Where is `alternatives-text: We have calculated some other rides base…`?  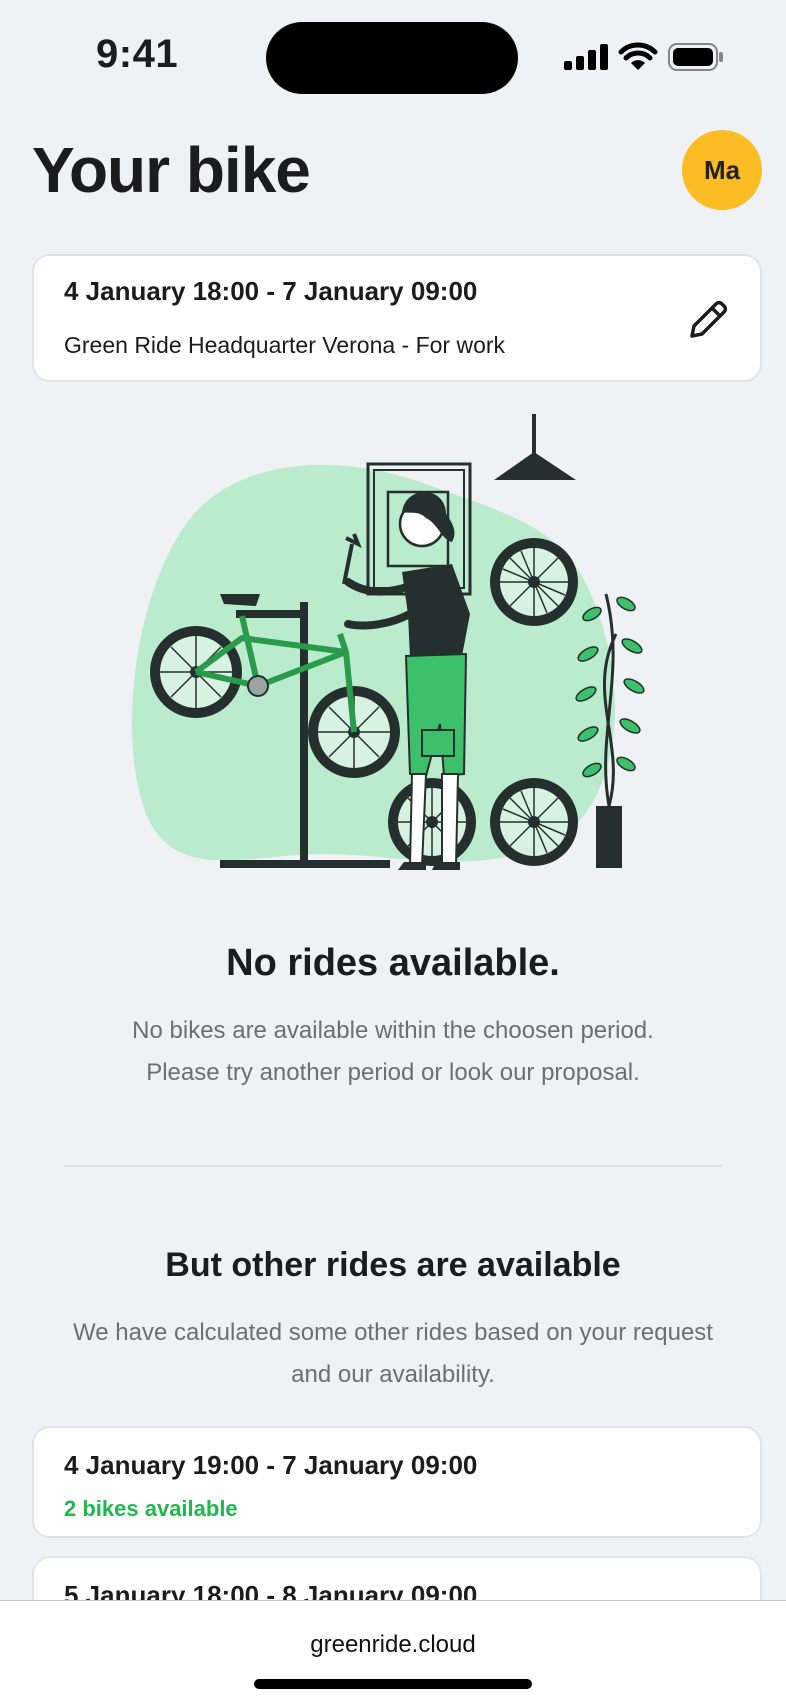 alternatives-text: We have calculated some other rides base… is located at coordinates (393, 1354).